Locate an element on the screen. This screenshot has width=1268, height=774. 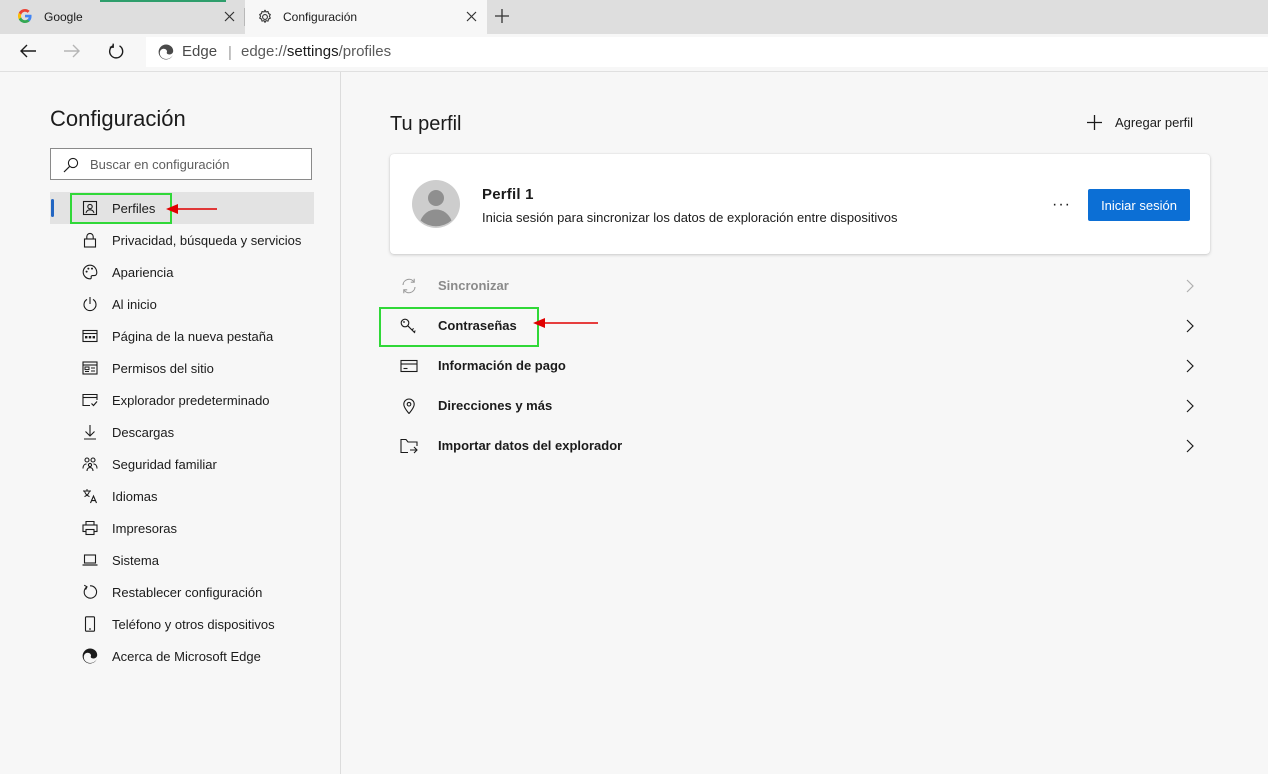
sync-icon is located at coordinates (409, 286).